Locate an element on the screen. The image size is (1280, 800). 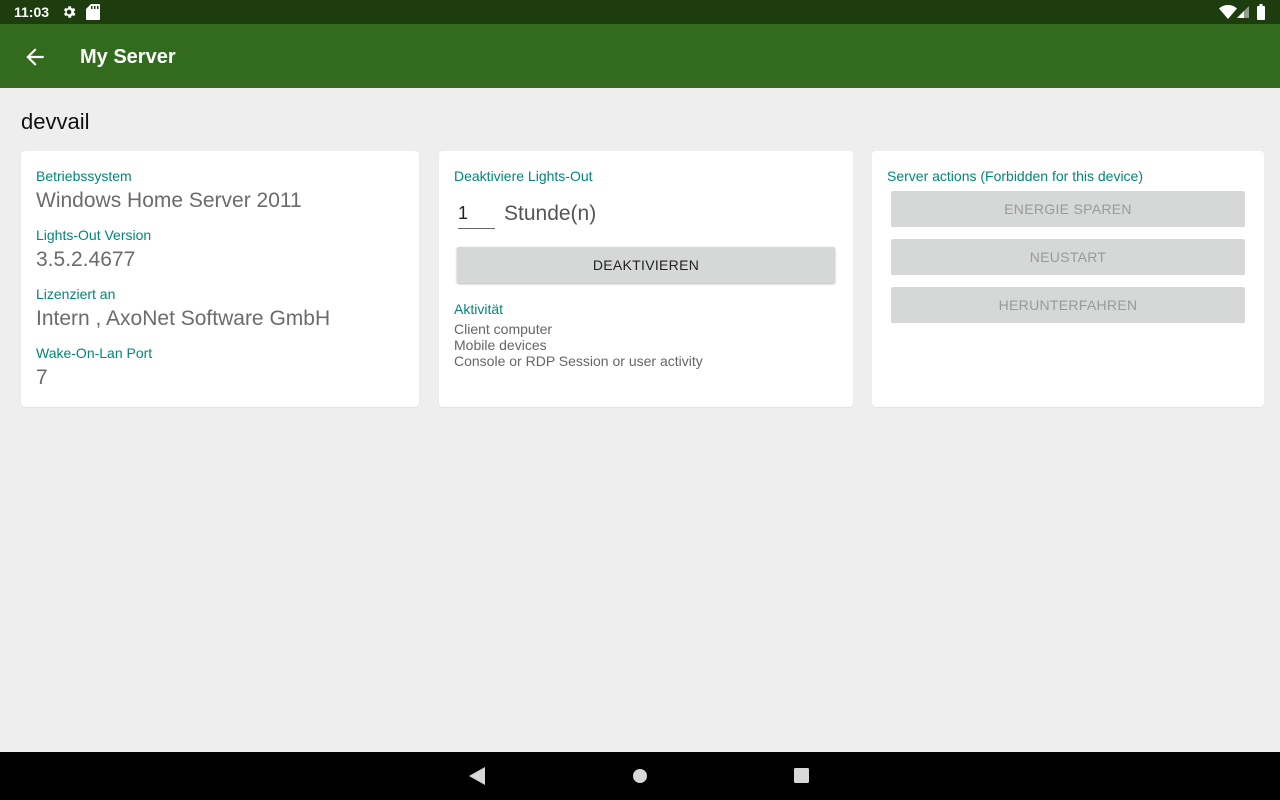
nav-home-icon is located at coordinates (640, 776).